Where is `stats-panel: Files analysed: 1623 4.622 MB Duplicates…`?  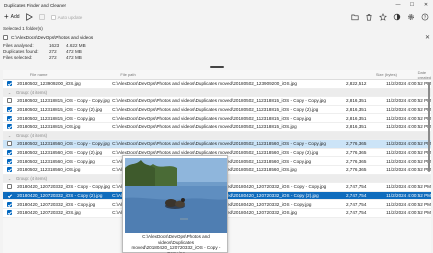 stats-panel: Files analysed: 1623 4.622 MB Duplicates… is located at coordinates (44, 51).